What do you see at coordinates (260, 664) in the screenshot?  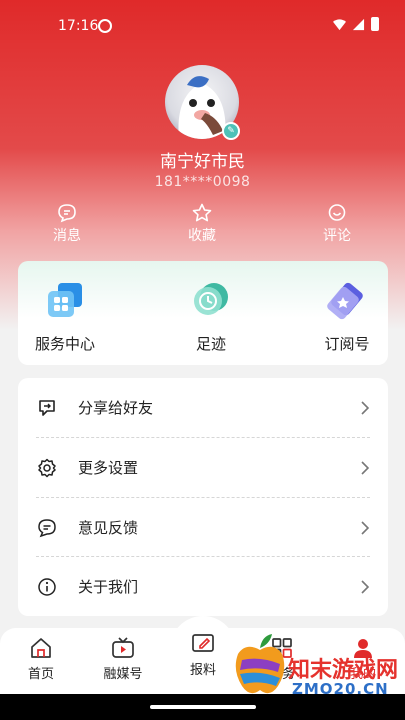 I see `apple-logo-icon` at bounding box center [260, 664].